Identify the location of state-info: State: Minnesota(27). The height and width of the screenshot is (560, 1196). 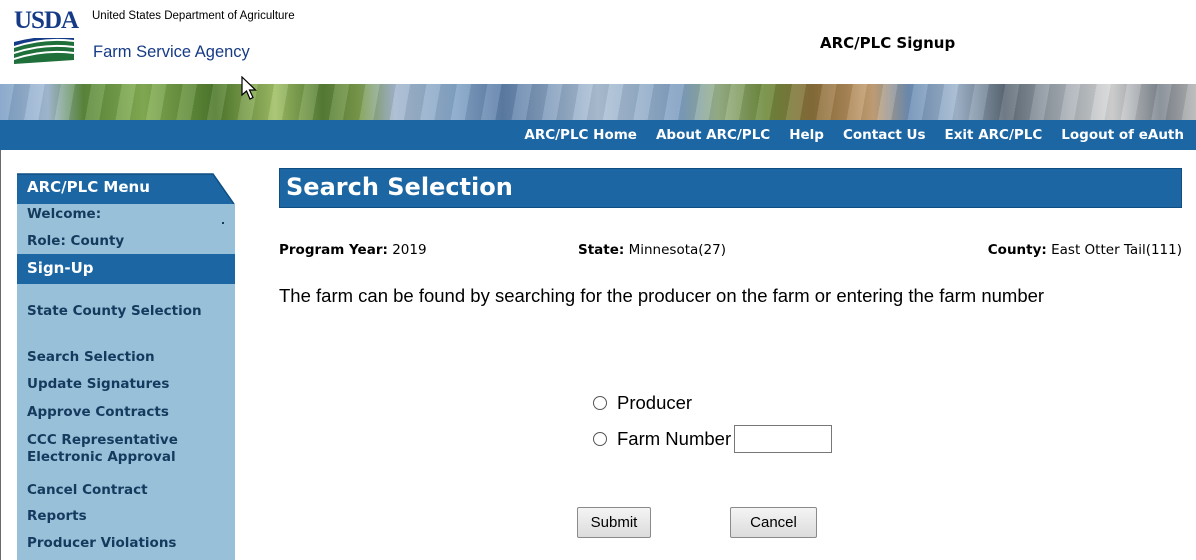
(652, 250).